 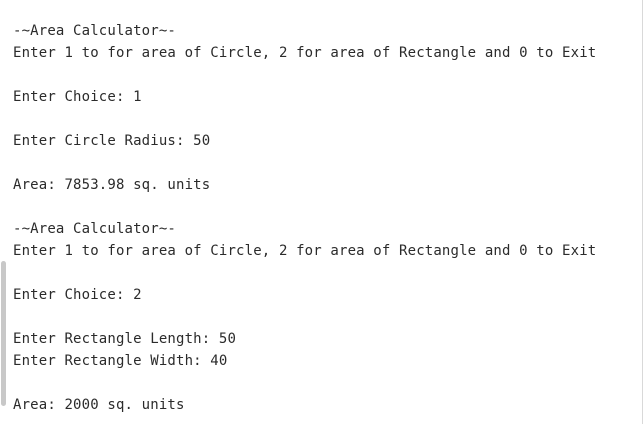 I want to click on console-line-rectangle-width: Enter Rectangle Width: 40, so click(x=120, y=361).